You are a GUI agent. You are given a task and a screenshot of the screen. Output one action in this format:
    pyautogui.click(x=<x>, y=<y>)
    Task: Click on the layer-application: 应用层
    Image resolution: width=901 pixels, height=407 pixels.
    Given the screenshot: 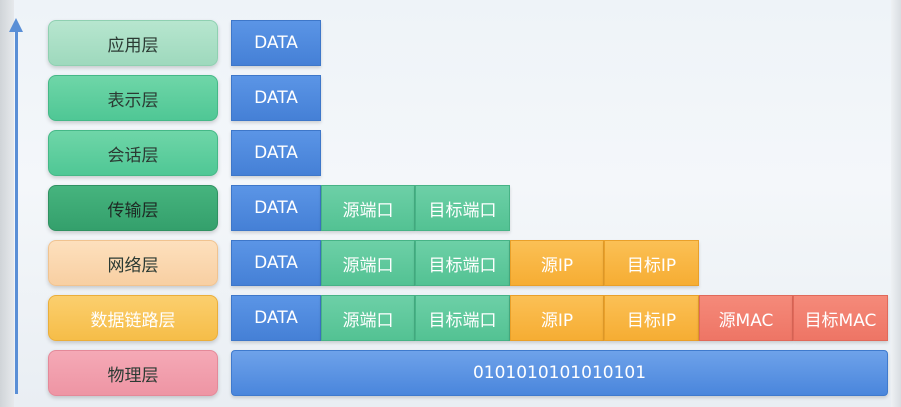 What is the action you would take?
    pyautogui.click(x=133, y=43)
    